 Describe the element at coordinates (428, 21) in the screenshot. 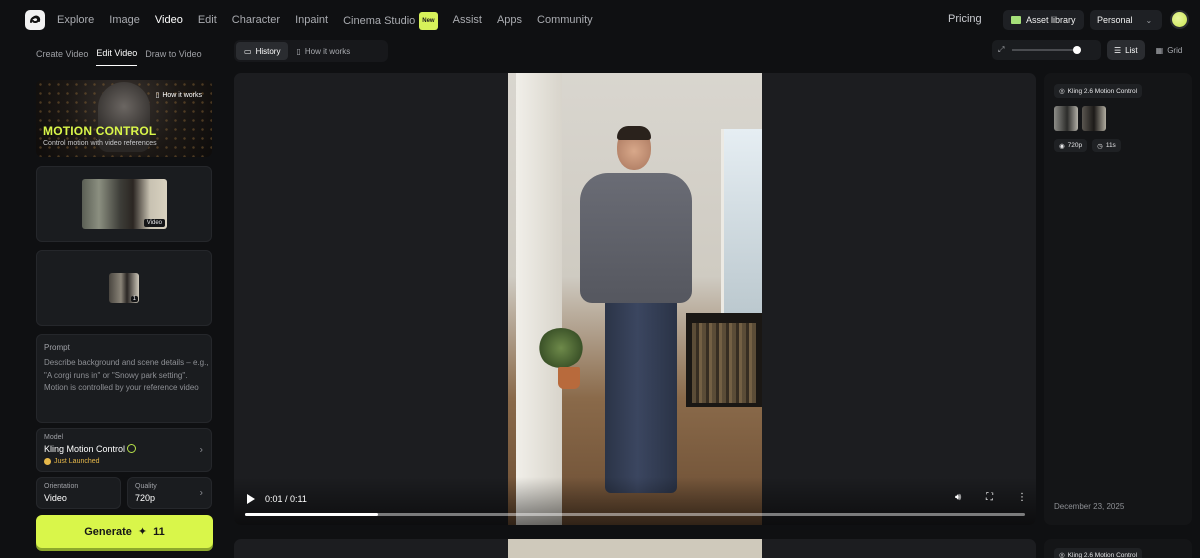

I see `new-badge: New` at that location.